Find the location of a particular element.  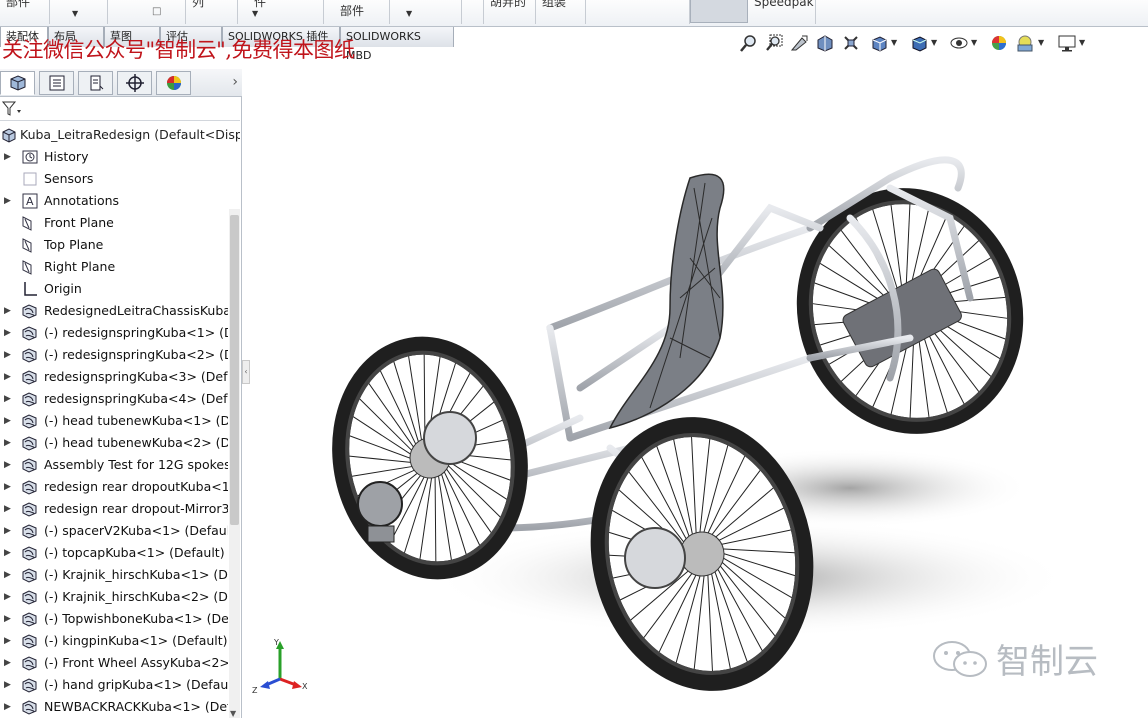

triad-z-label: Z is located at coordinates (255, 690).